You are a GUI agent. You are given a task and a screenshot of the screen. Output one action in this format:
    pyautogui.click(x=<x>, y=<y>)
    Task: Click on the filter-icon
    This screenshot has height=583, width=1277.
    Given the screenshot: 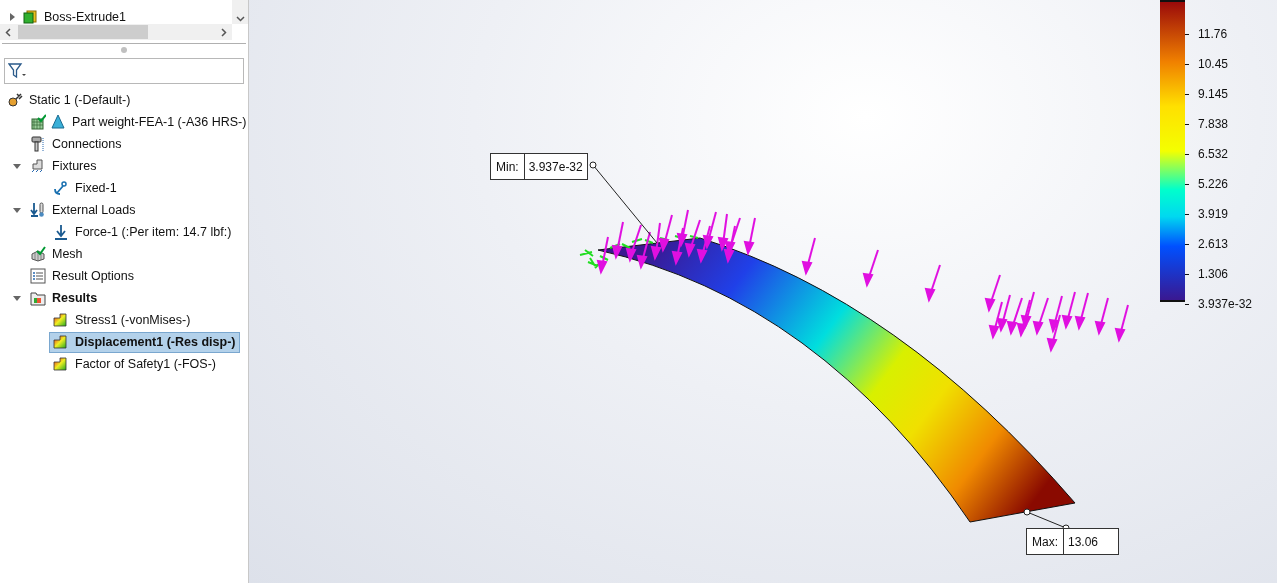 What is the action you would take?
    pyautogui.click(x=18, y=71)
    